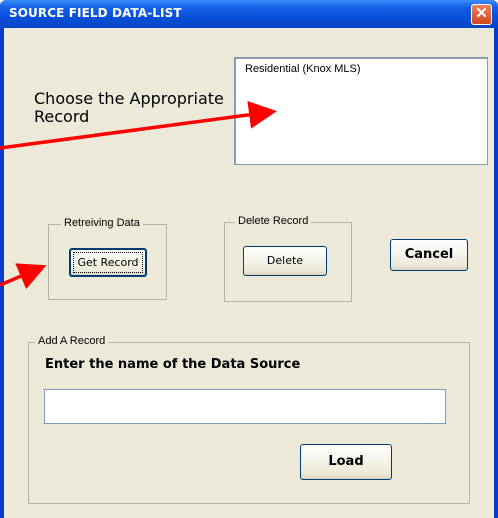 Image resolution: width=498 pixels, height=518 pixels. Describe the element at coordinates (72, 341) in the screenshot. I see `add-record-legend: Add A Record` at that location.